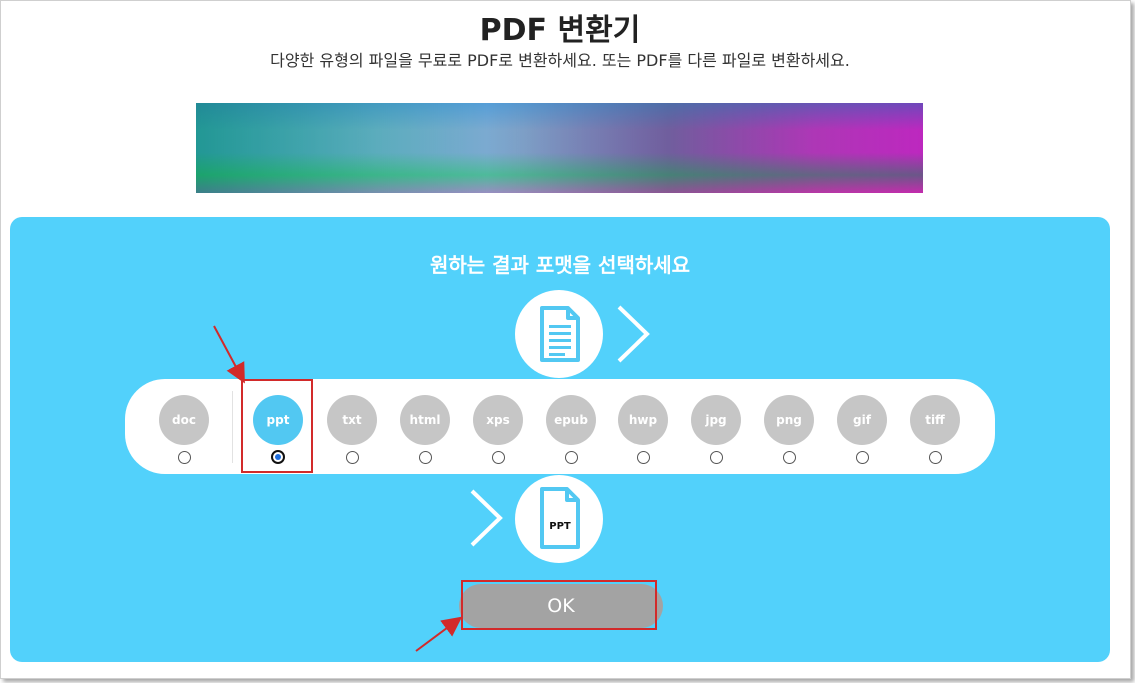 Image resolution: width=1135 pixels, height=683 pixels. I want to click on format-option-xps: xps, so click(499, 433).